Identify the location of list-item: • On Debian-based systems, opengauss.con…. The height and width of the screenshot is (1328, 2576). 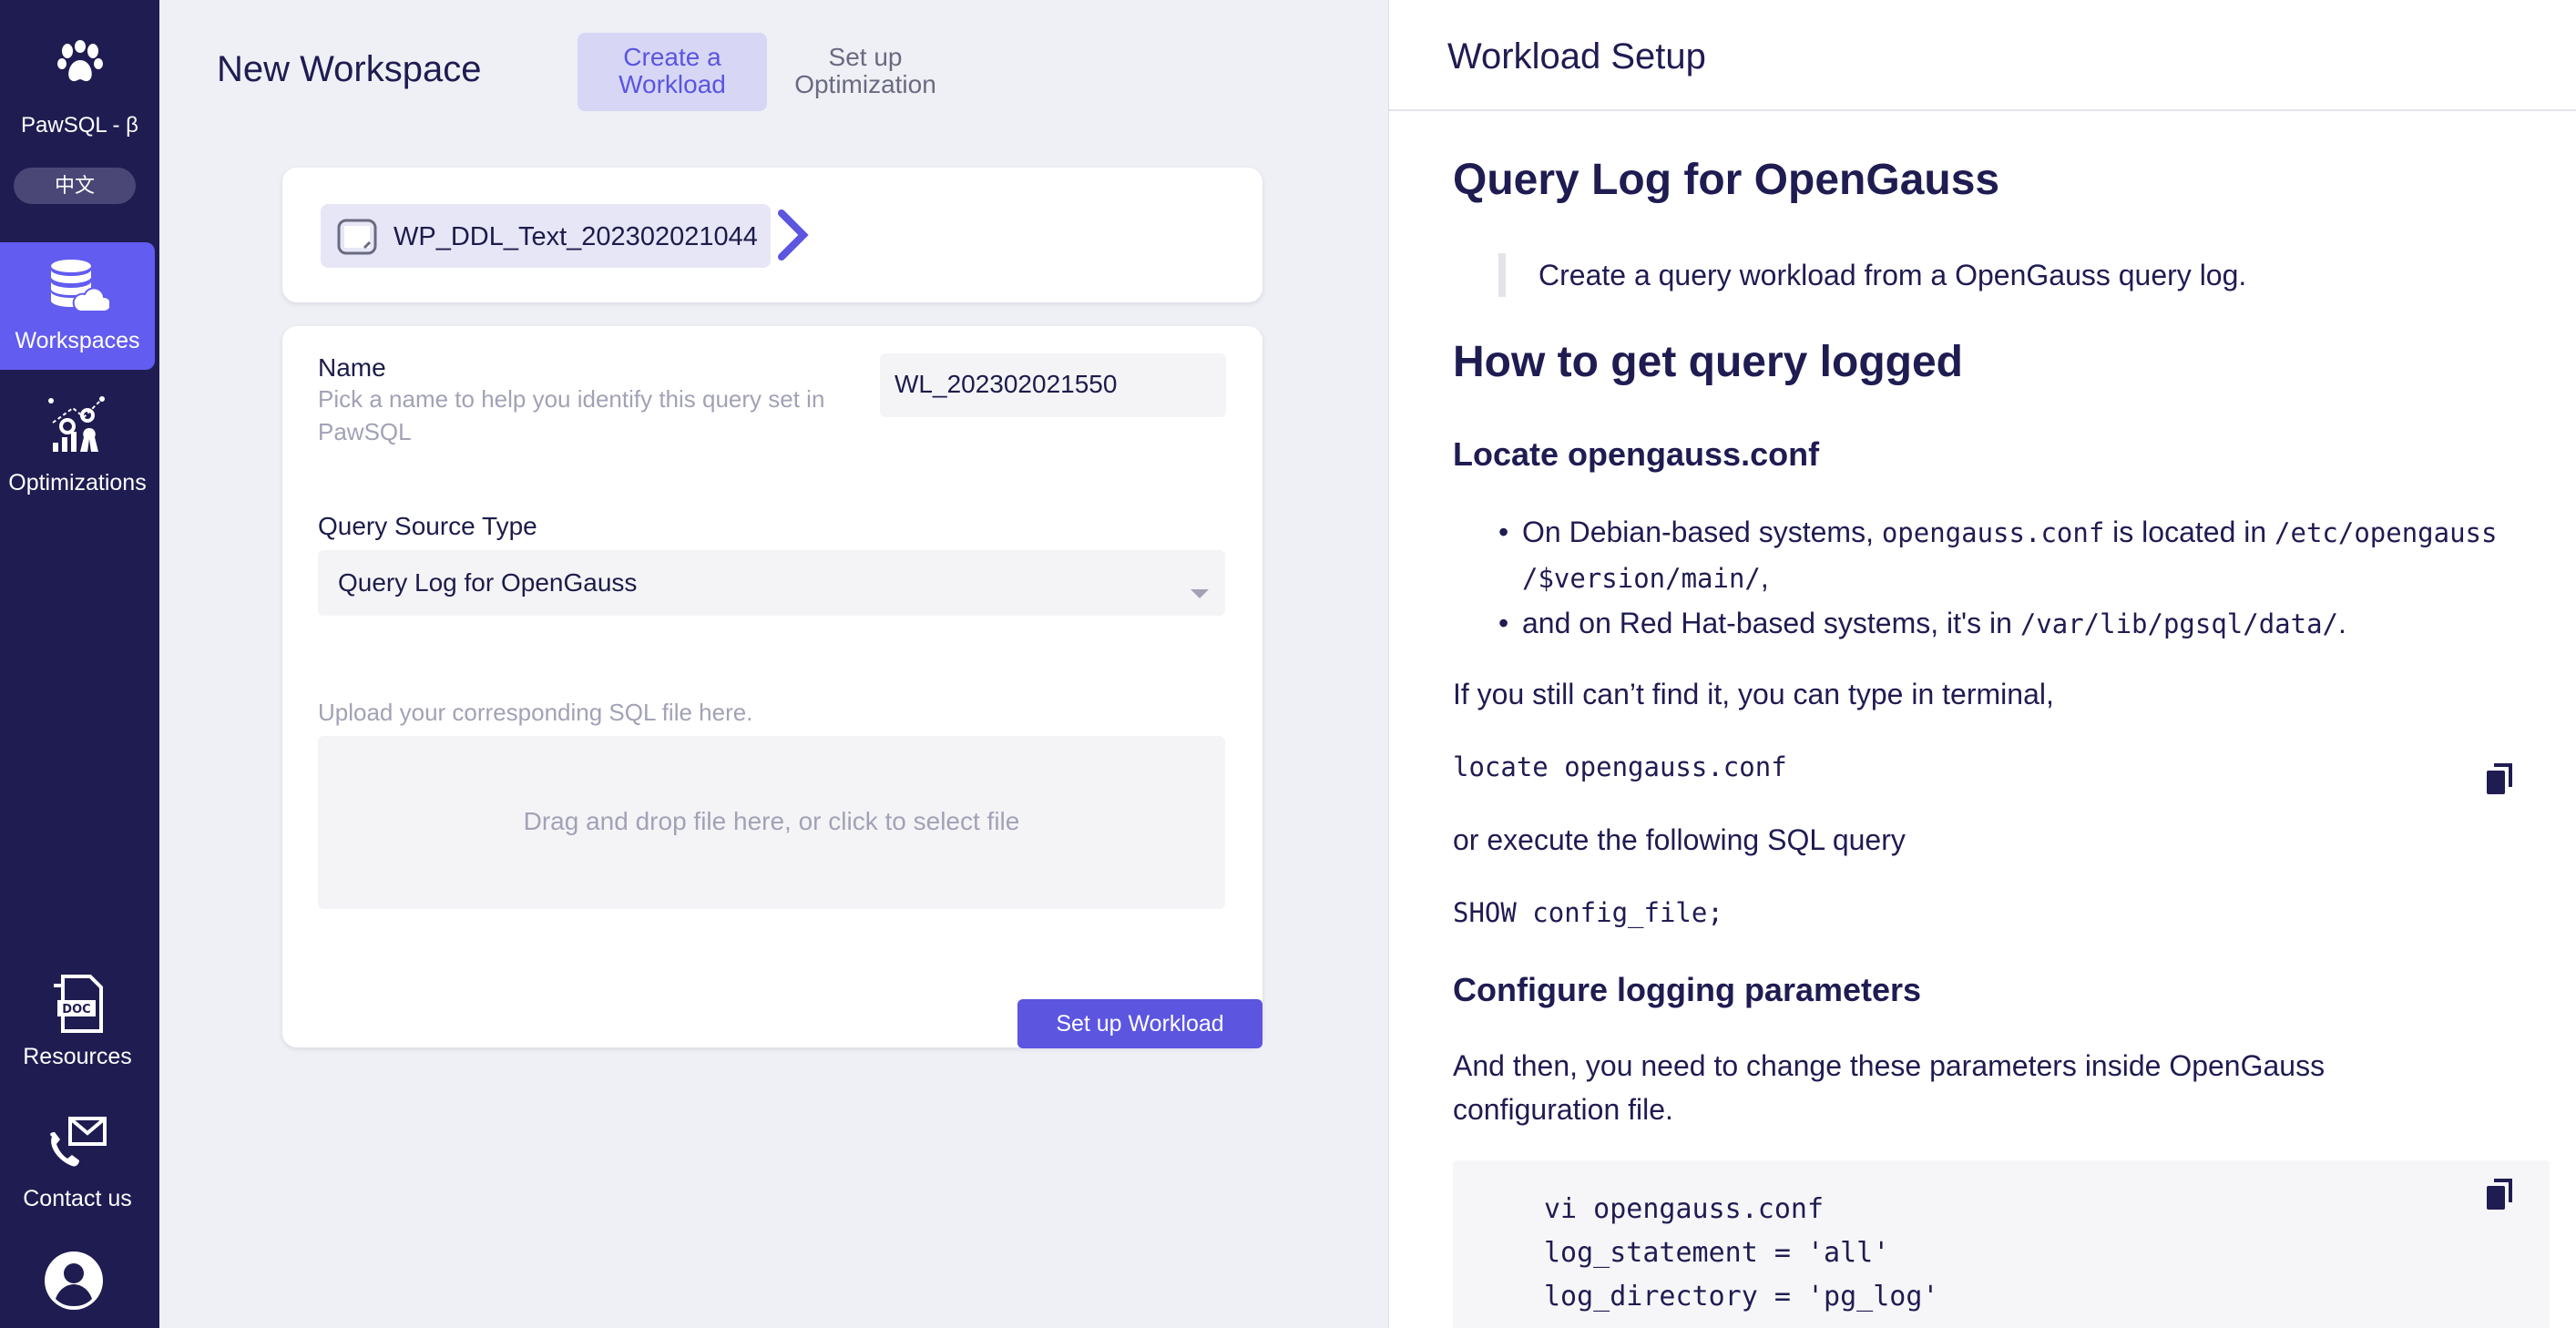
(1998, 555).